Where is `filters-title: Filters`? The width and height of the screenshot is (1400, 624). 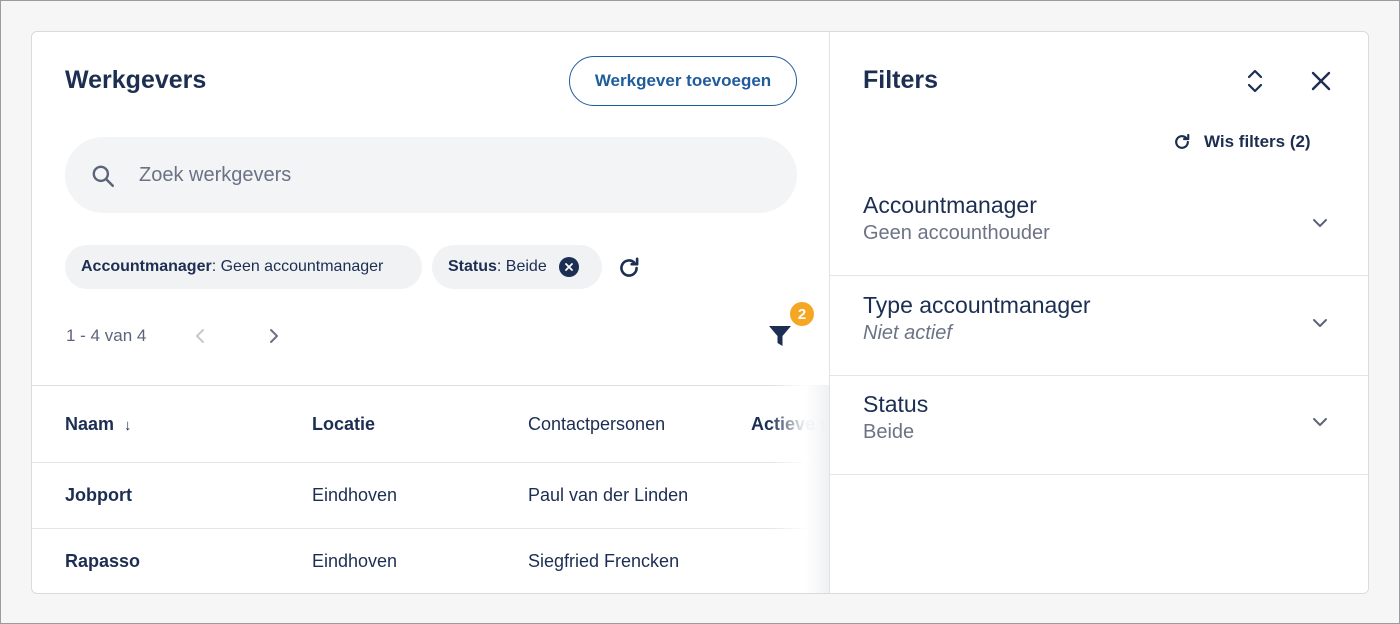
filters-title: Filters is located at coordinates (901, 80).